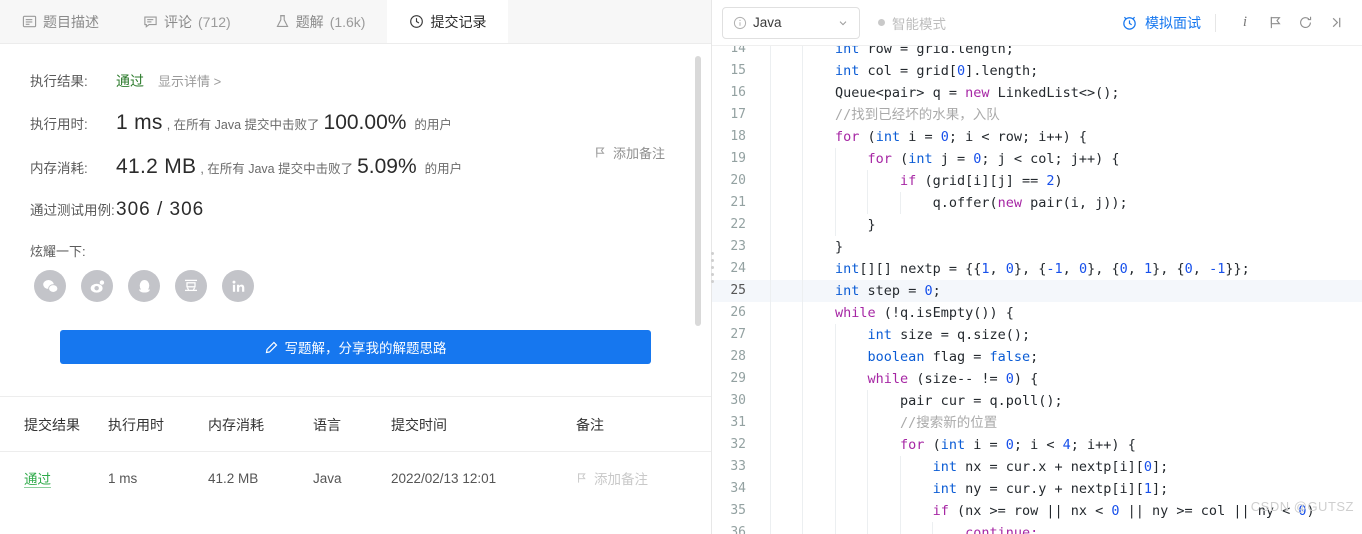 This screenshot has height=534, width=1362. What do you see at coordinates (1305, 23) in the screenshot?
I see `reset-icon` at bounding box center [1305, 23].